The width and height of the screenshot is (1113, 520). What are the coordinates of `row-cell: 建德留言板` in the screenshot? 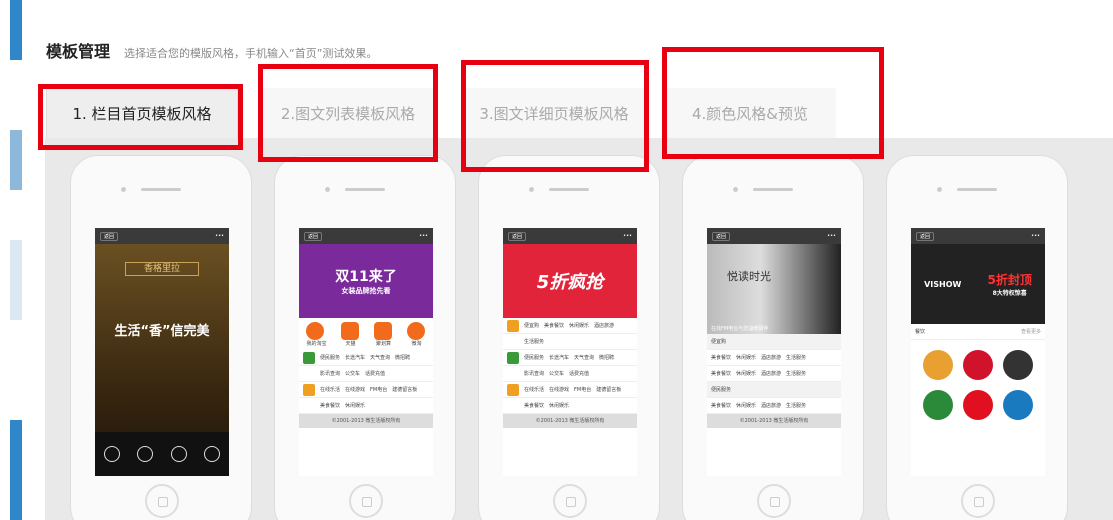 It's located at (609, 390).